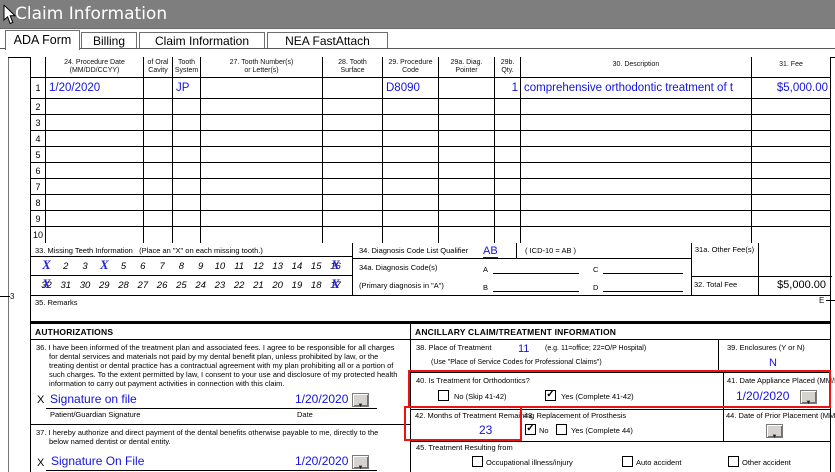  I want to click on tooth-18: 18, so click(316, 285).